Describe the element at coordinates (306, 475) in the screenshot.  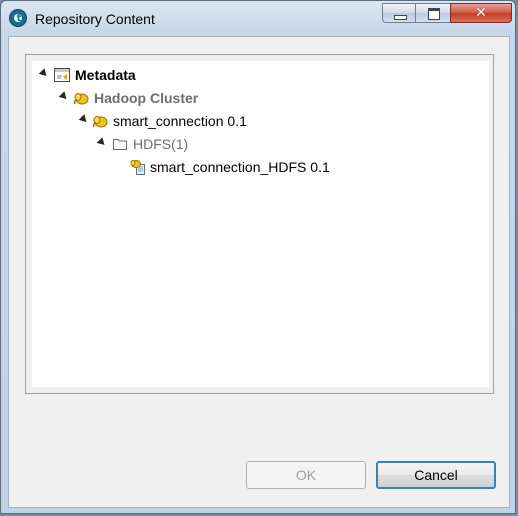
I see `ok-button: OK` at that location.